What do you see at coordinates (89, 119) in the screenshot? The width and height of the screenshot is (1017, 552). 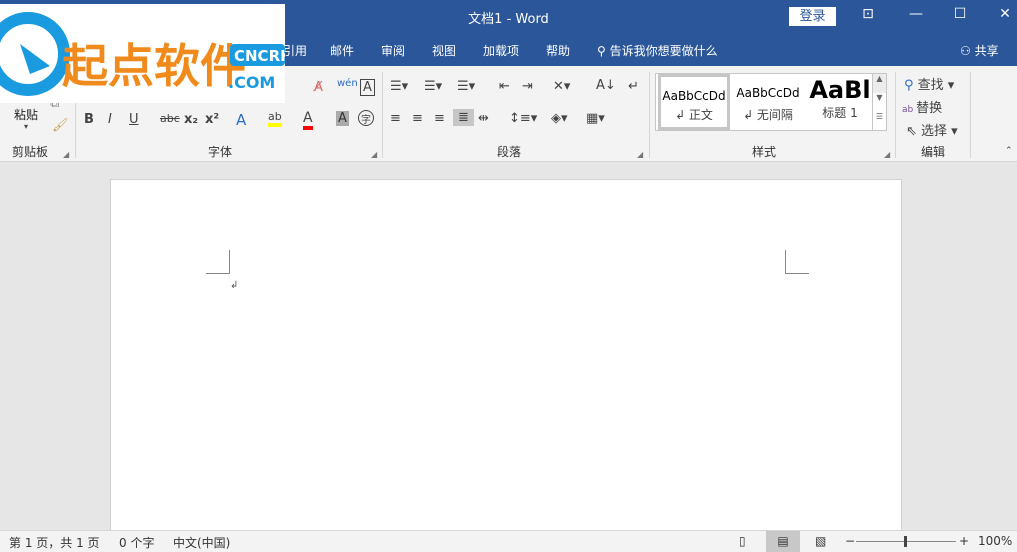 I see `bold-button: B` at bounding box center [89, 119].